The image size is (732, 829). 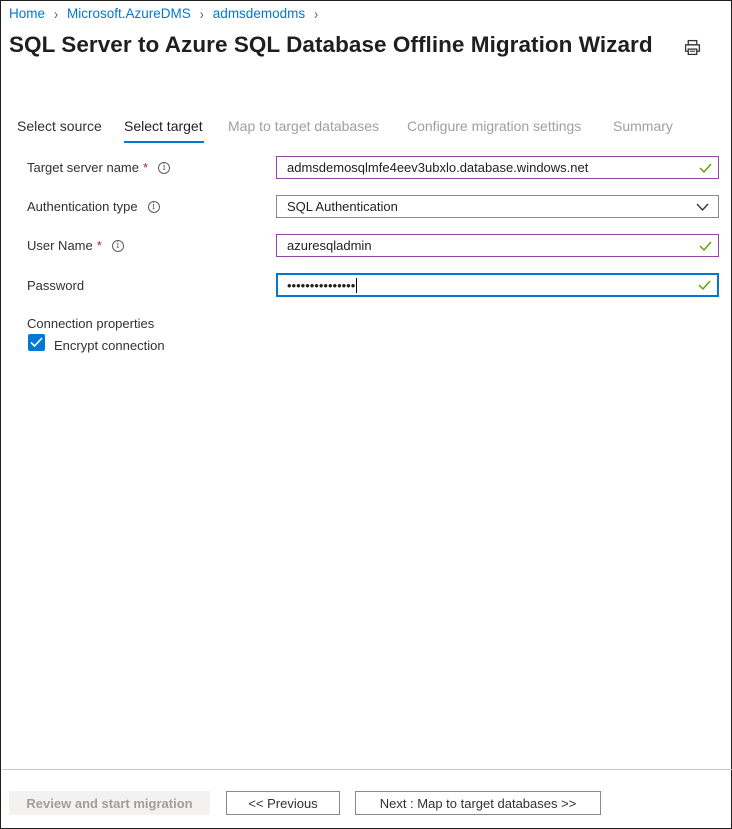 I want to click on user-name-label: User Name, so click(x=60, y=245).